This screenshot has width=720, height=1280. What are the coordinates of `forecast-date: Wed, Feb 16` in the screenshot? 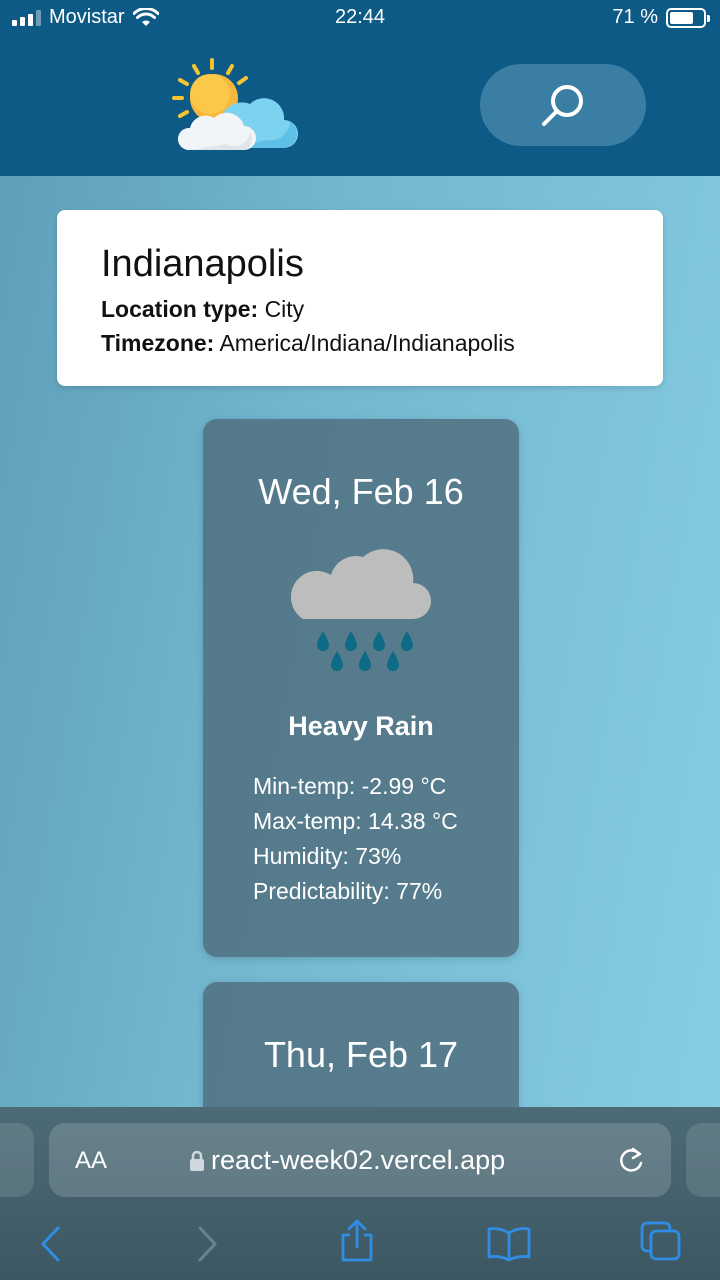 It's located at (361, 491).